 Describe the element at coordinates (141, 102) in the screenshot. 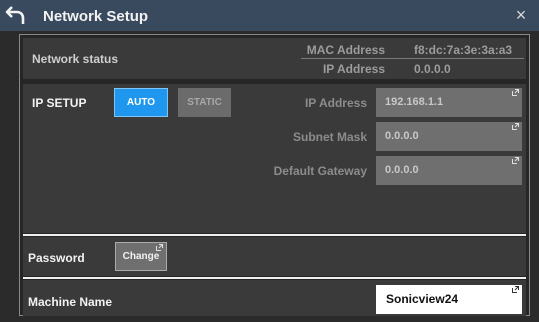

I see `auto-button: AUTO` at that location.